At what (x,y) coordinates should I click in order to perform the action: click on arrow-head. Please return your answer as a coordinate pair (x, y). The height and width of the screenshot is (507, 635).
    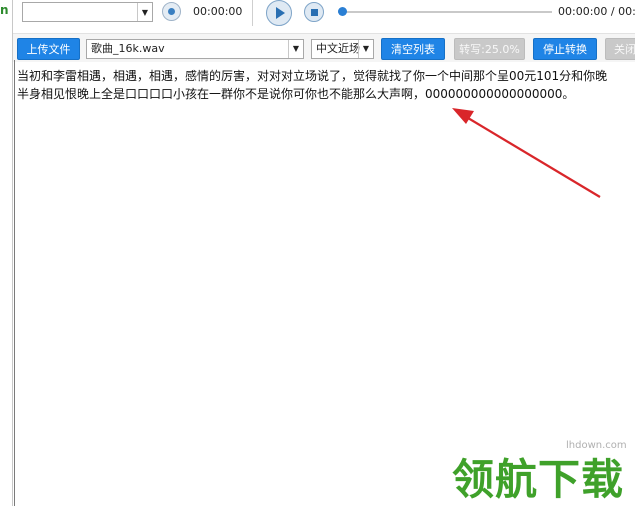
    Looking at the image, I should click on (463, 116).